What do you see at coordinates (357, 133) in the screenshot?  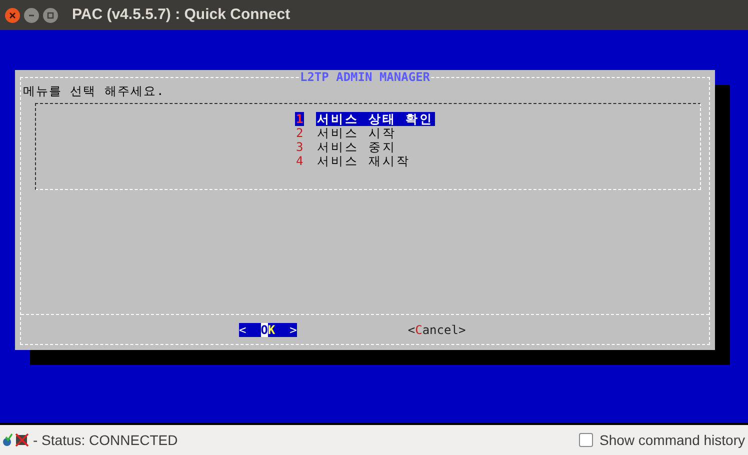 I see `menu-item: 서비스 시작` at bounding box center [357, 133].